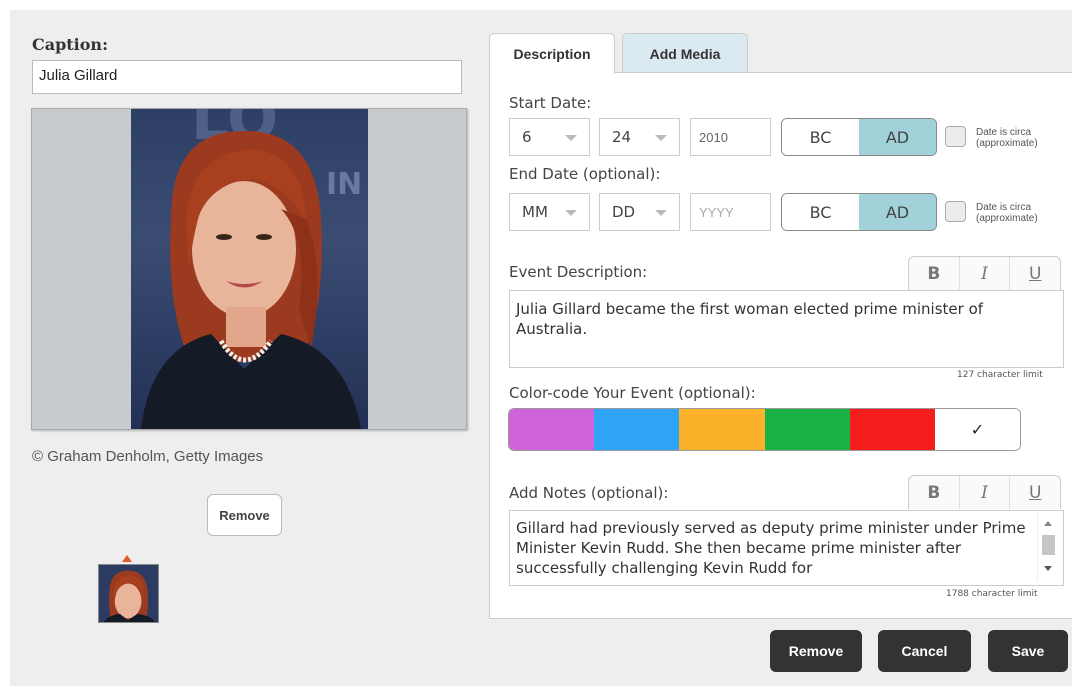 This screenshot has width=1072, height=686. Describe the element at coordinates (637, 429) in the screenshot. I see `color-swatch-blue` at that location.